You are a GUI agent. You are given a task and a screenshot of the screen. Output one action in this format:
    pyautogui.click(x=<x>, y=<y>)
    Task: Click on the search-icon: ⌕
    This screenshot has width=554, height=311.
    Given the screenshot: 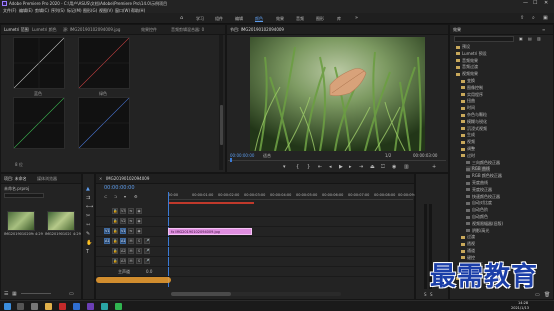 What is the action you would take?
    pyautogui.click(x=533, y=18)
    